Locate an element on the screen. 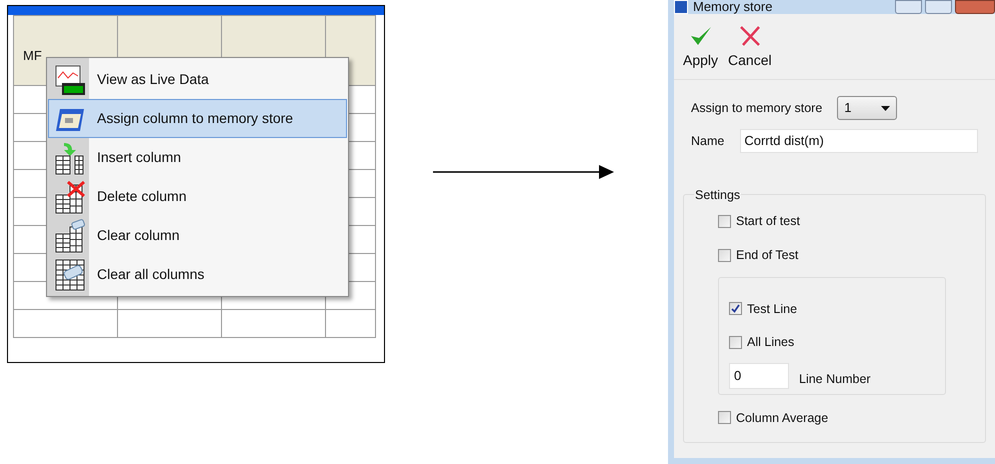 The width and height of the screenshot is (995, 464). menu-item: Delete column is located at coordinates (197, 196).